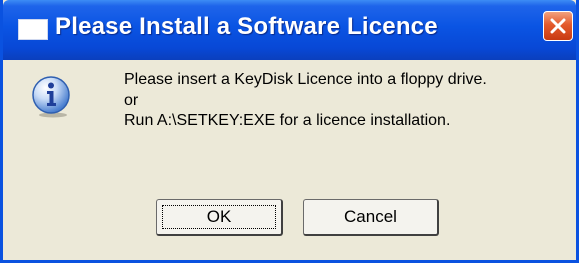 Image resolution: width=579 pixels, height=263 pixels. I want to click on dialog-title: Please Install a Software Licence, so click(246, 26).